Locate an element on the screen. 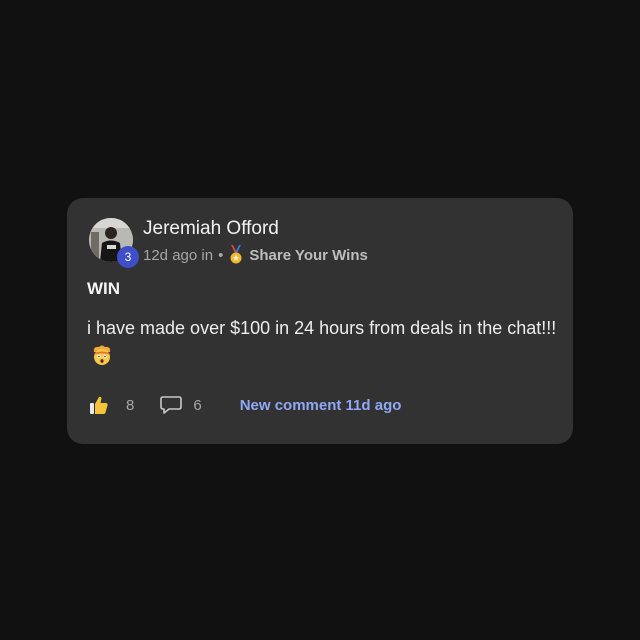  exploding-head-emoji is located at coordinates (102, 355).